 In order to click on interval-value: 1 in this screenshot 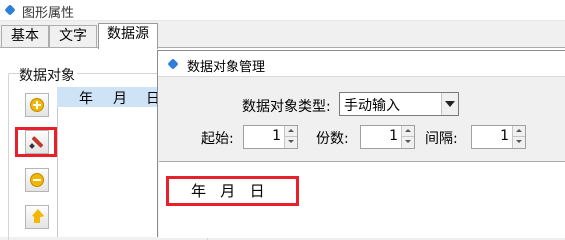, I will do `click(504, 136)`.